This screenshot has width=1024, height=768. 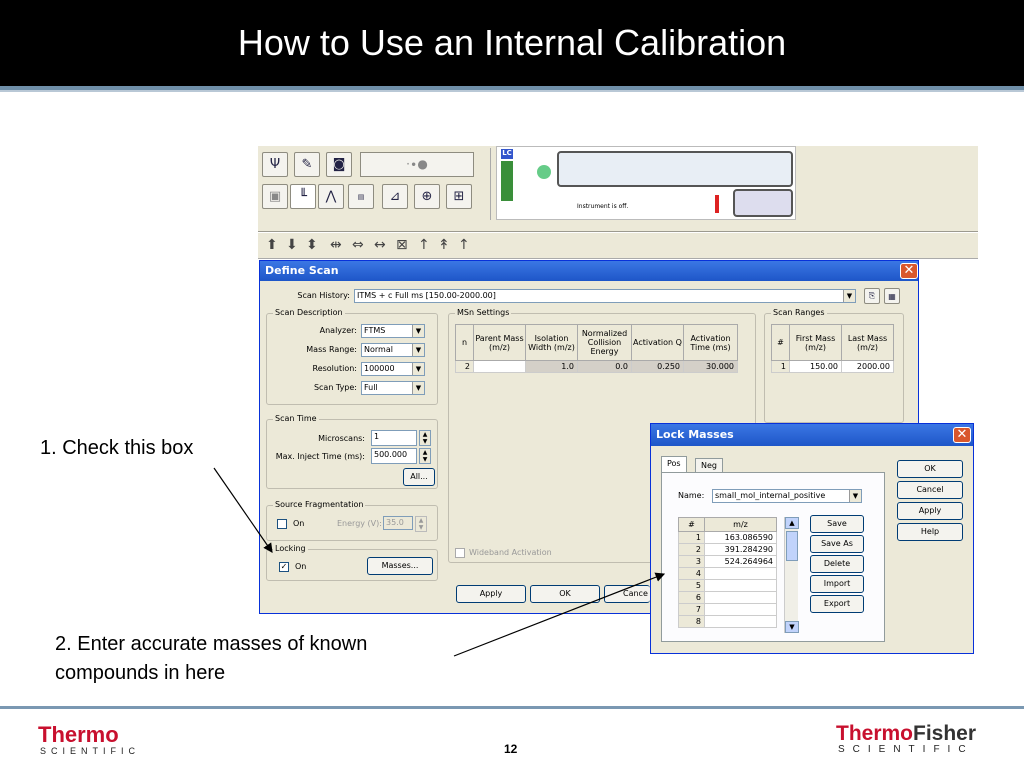 I want to click on annotation-arrows, so click(x=439, y=562).